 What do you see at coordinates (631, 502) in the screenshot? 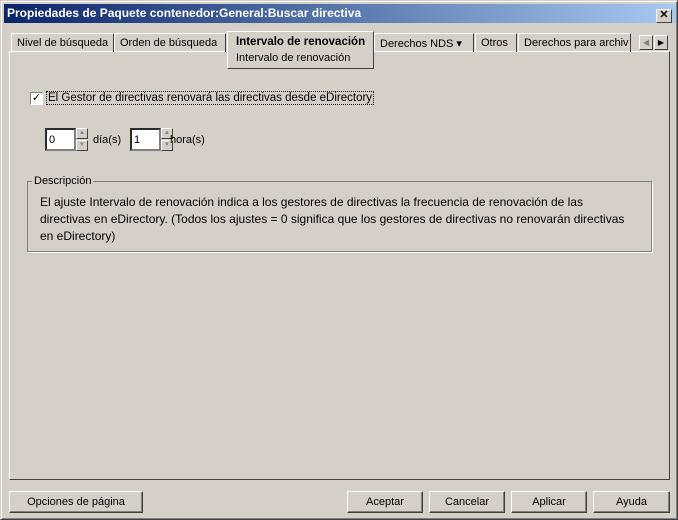
I see `help-button: Ayuda` at bounding box center [631, 502].